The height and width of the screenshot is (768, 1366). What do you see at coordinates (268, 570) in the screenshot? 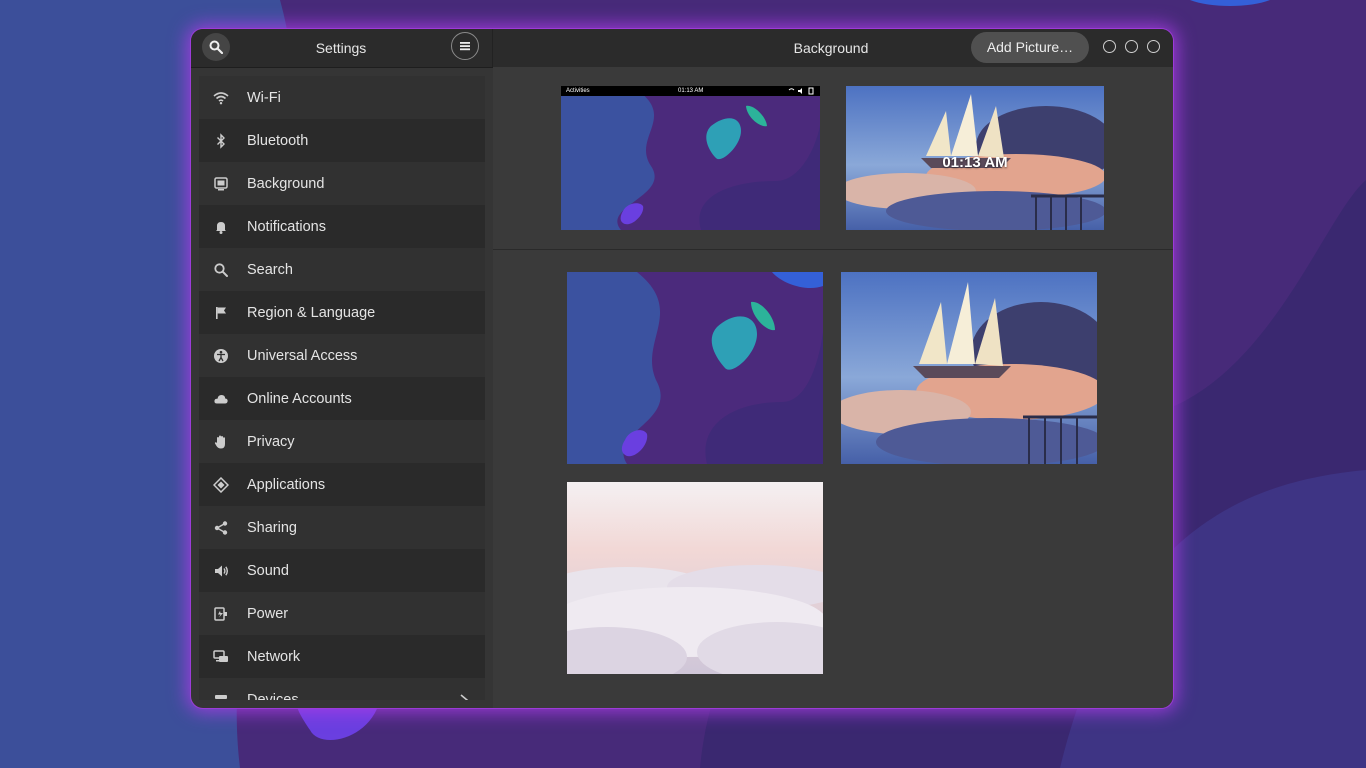
I see `sidebar-item-label: Sound` at bounding box center [268, 570].